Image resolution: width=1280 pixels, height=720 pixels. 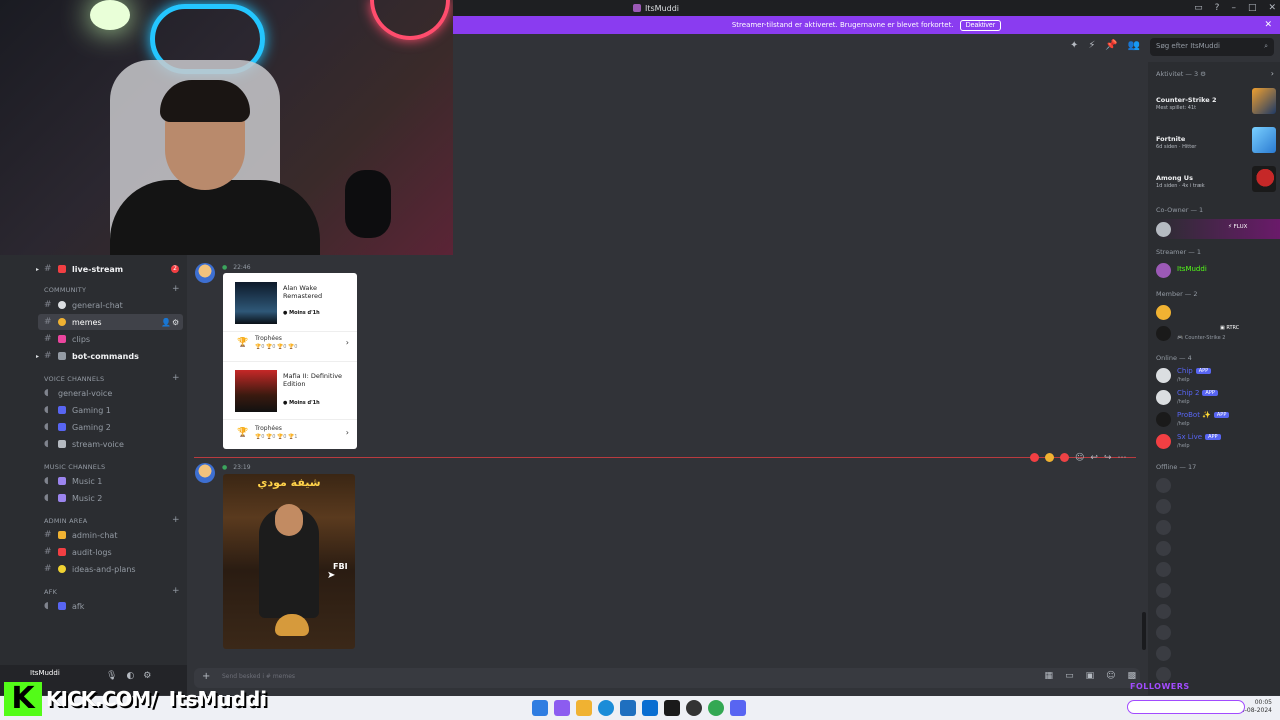 I want to click on member-bot: Chip 2 APP /help, so click(x=1218, y=397).